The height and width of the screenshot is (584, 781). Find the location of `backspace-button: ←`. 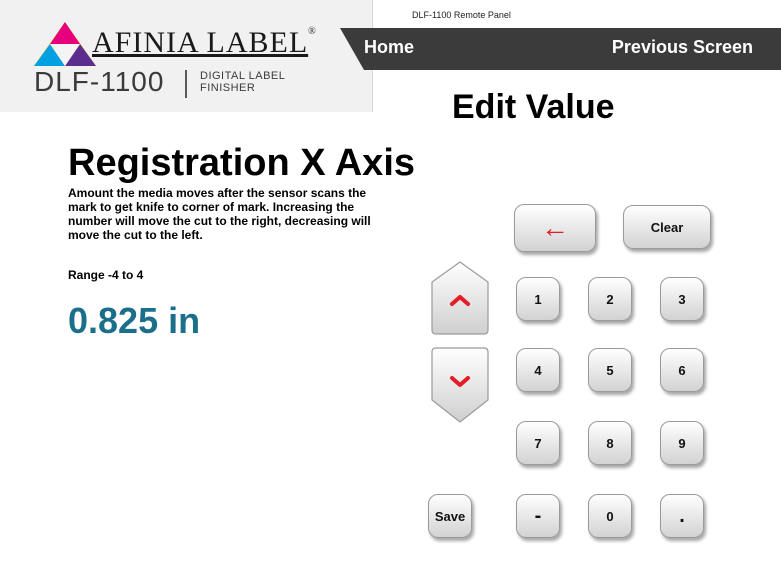

backspace-button: ← is located at coordinates (555, 228).